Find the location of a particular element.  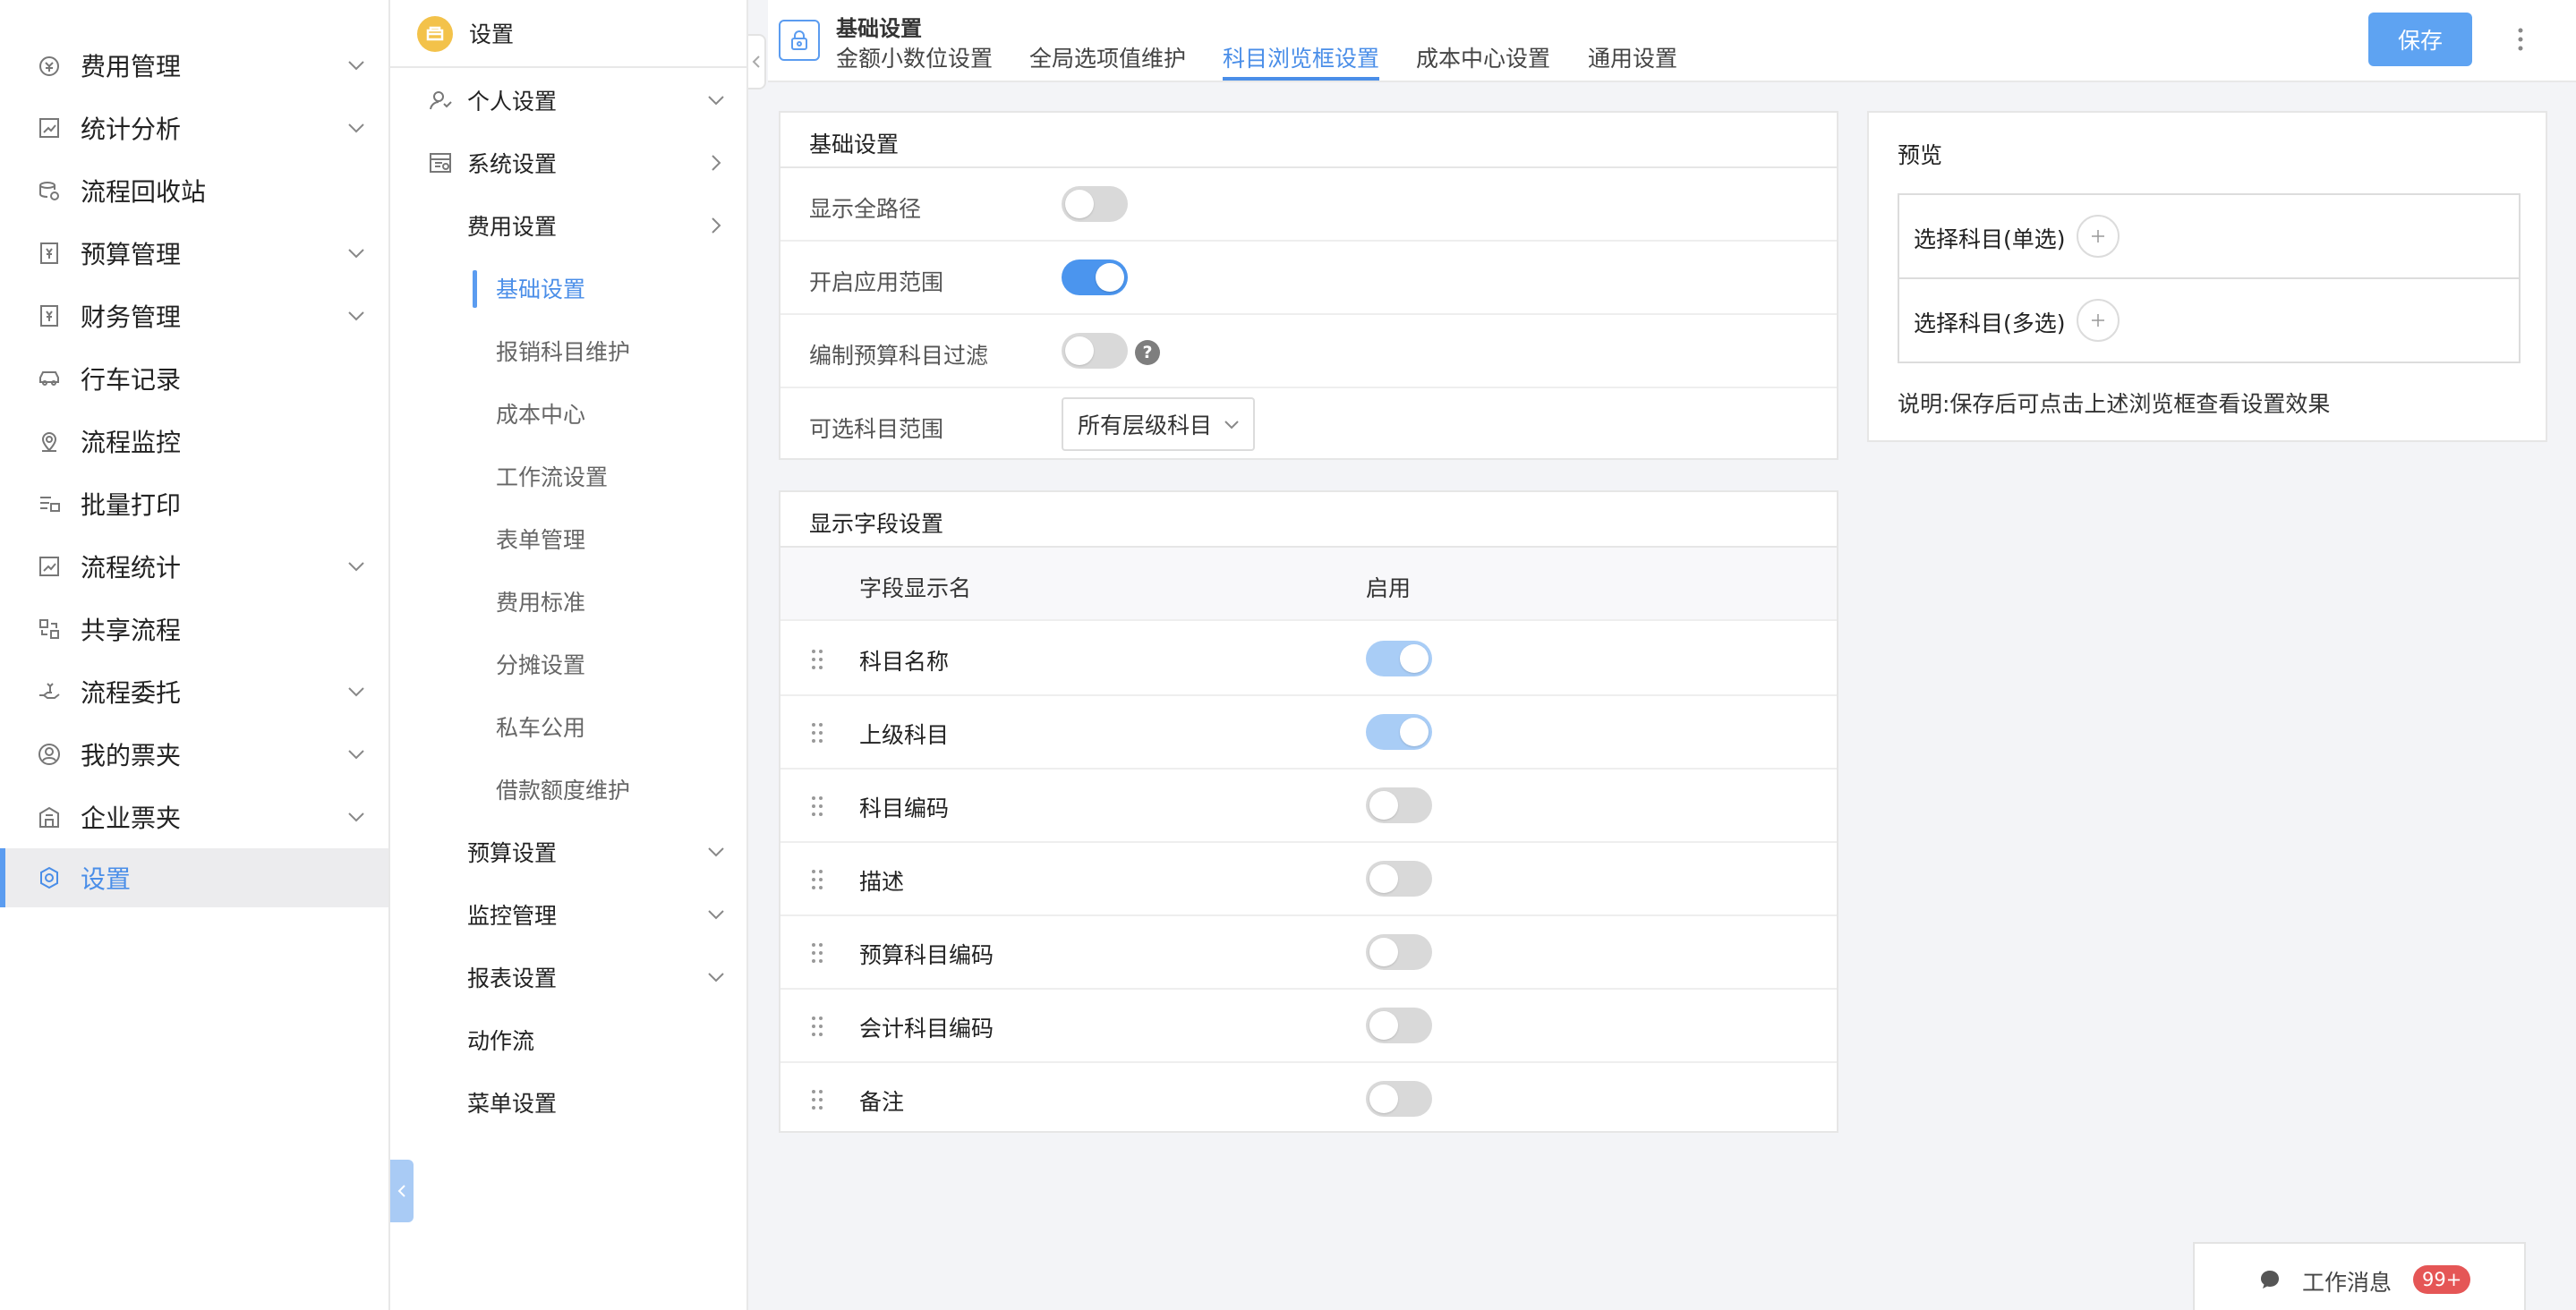

nav-item-share-flow: 共享流程 is located at coordinates (194, 629).